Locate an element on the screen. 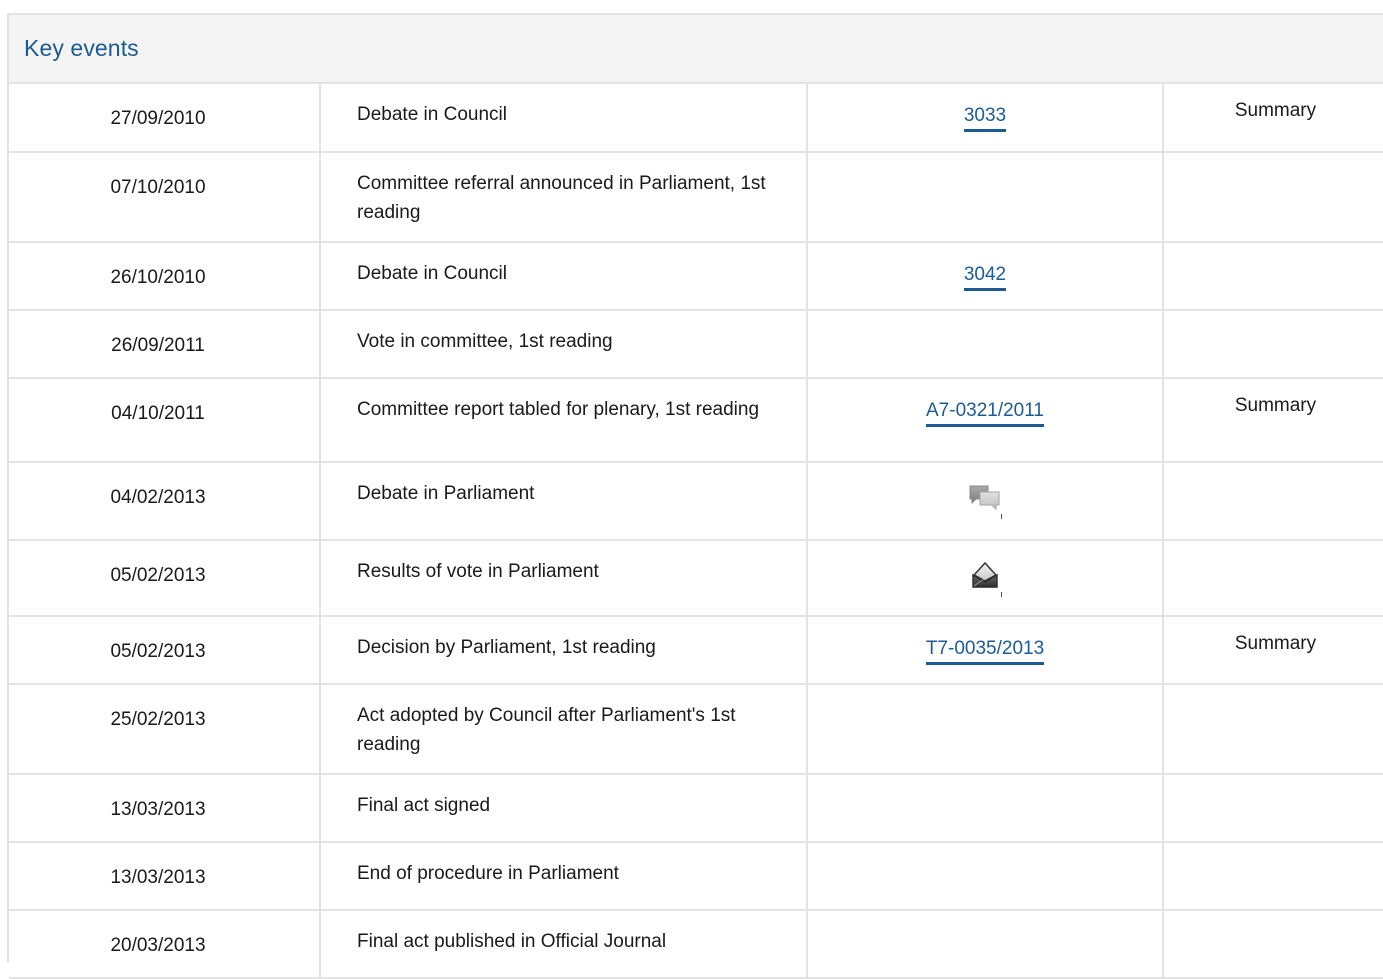 Image resolution: width=1383 pixels, height=979 pixels. event-description: Final act signed is located at coordinates (564, 808).